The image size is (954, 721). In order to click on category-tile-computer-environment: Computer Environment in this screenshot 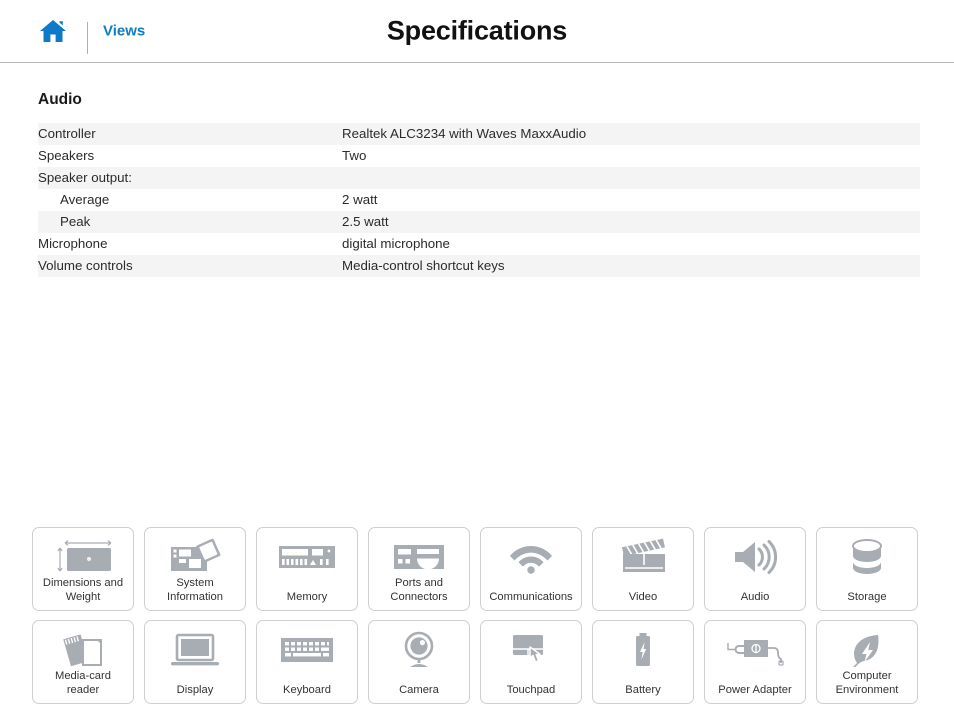, I will do `click(867, 662)`.